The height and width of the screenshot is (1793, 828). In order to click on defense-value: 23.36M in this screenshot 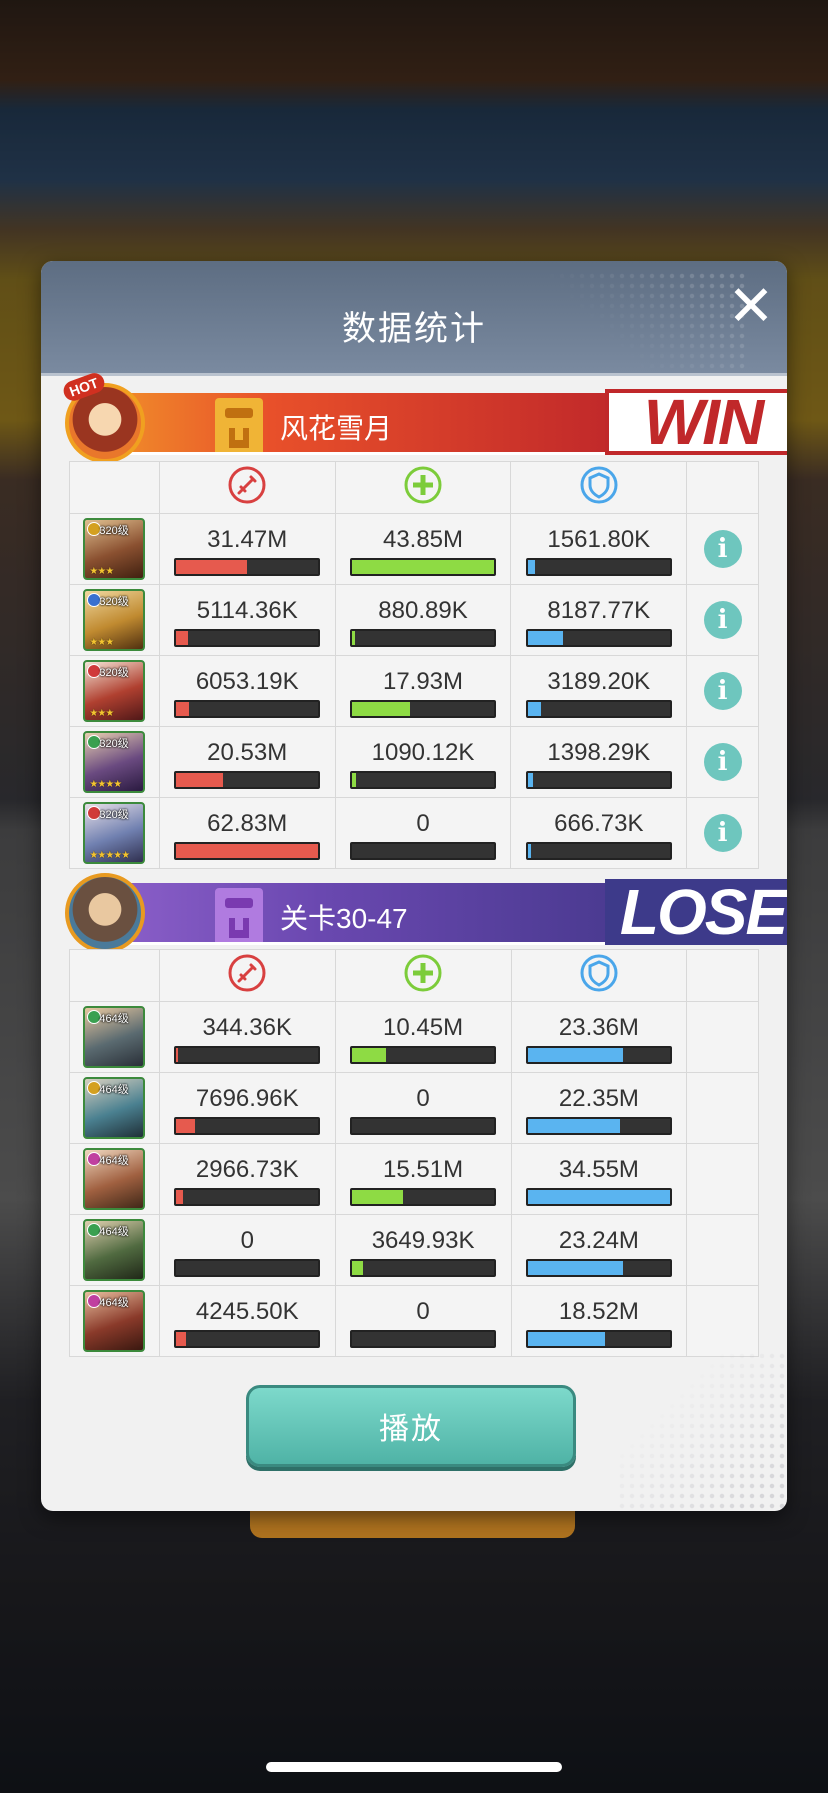, I will do `click(598, 1027)`.